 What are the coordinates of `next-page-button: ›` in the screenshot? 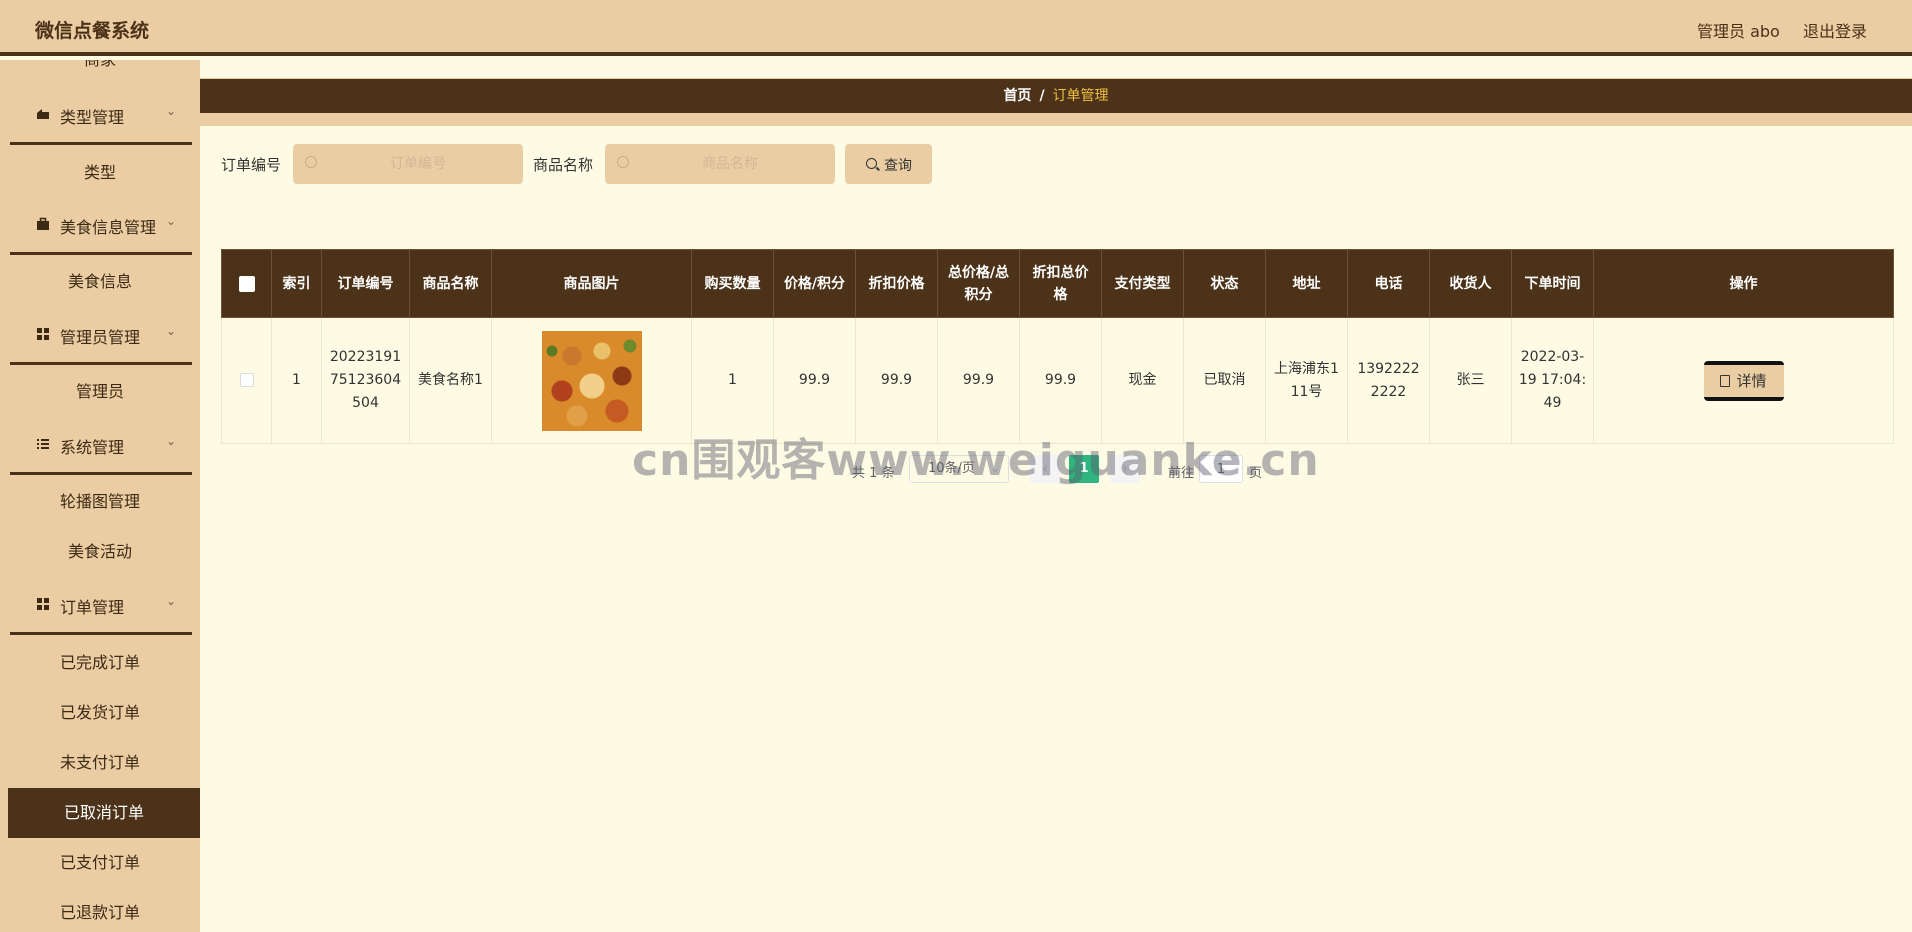 It's located at (1125, 469).